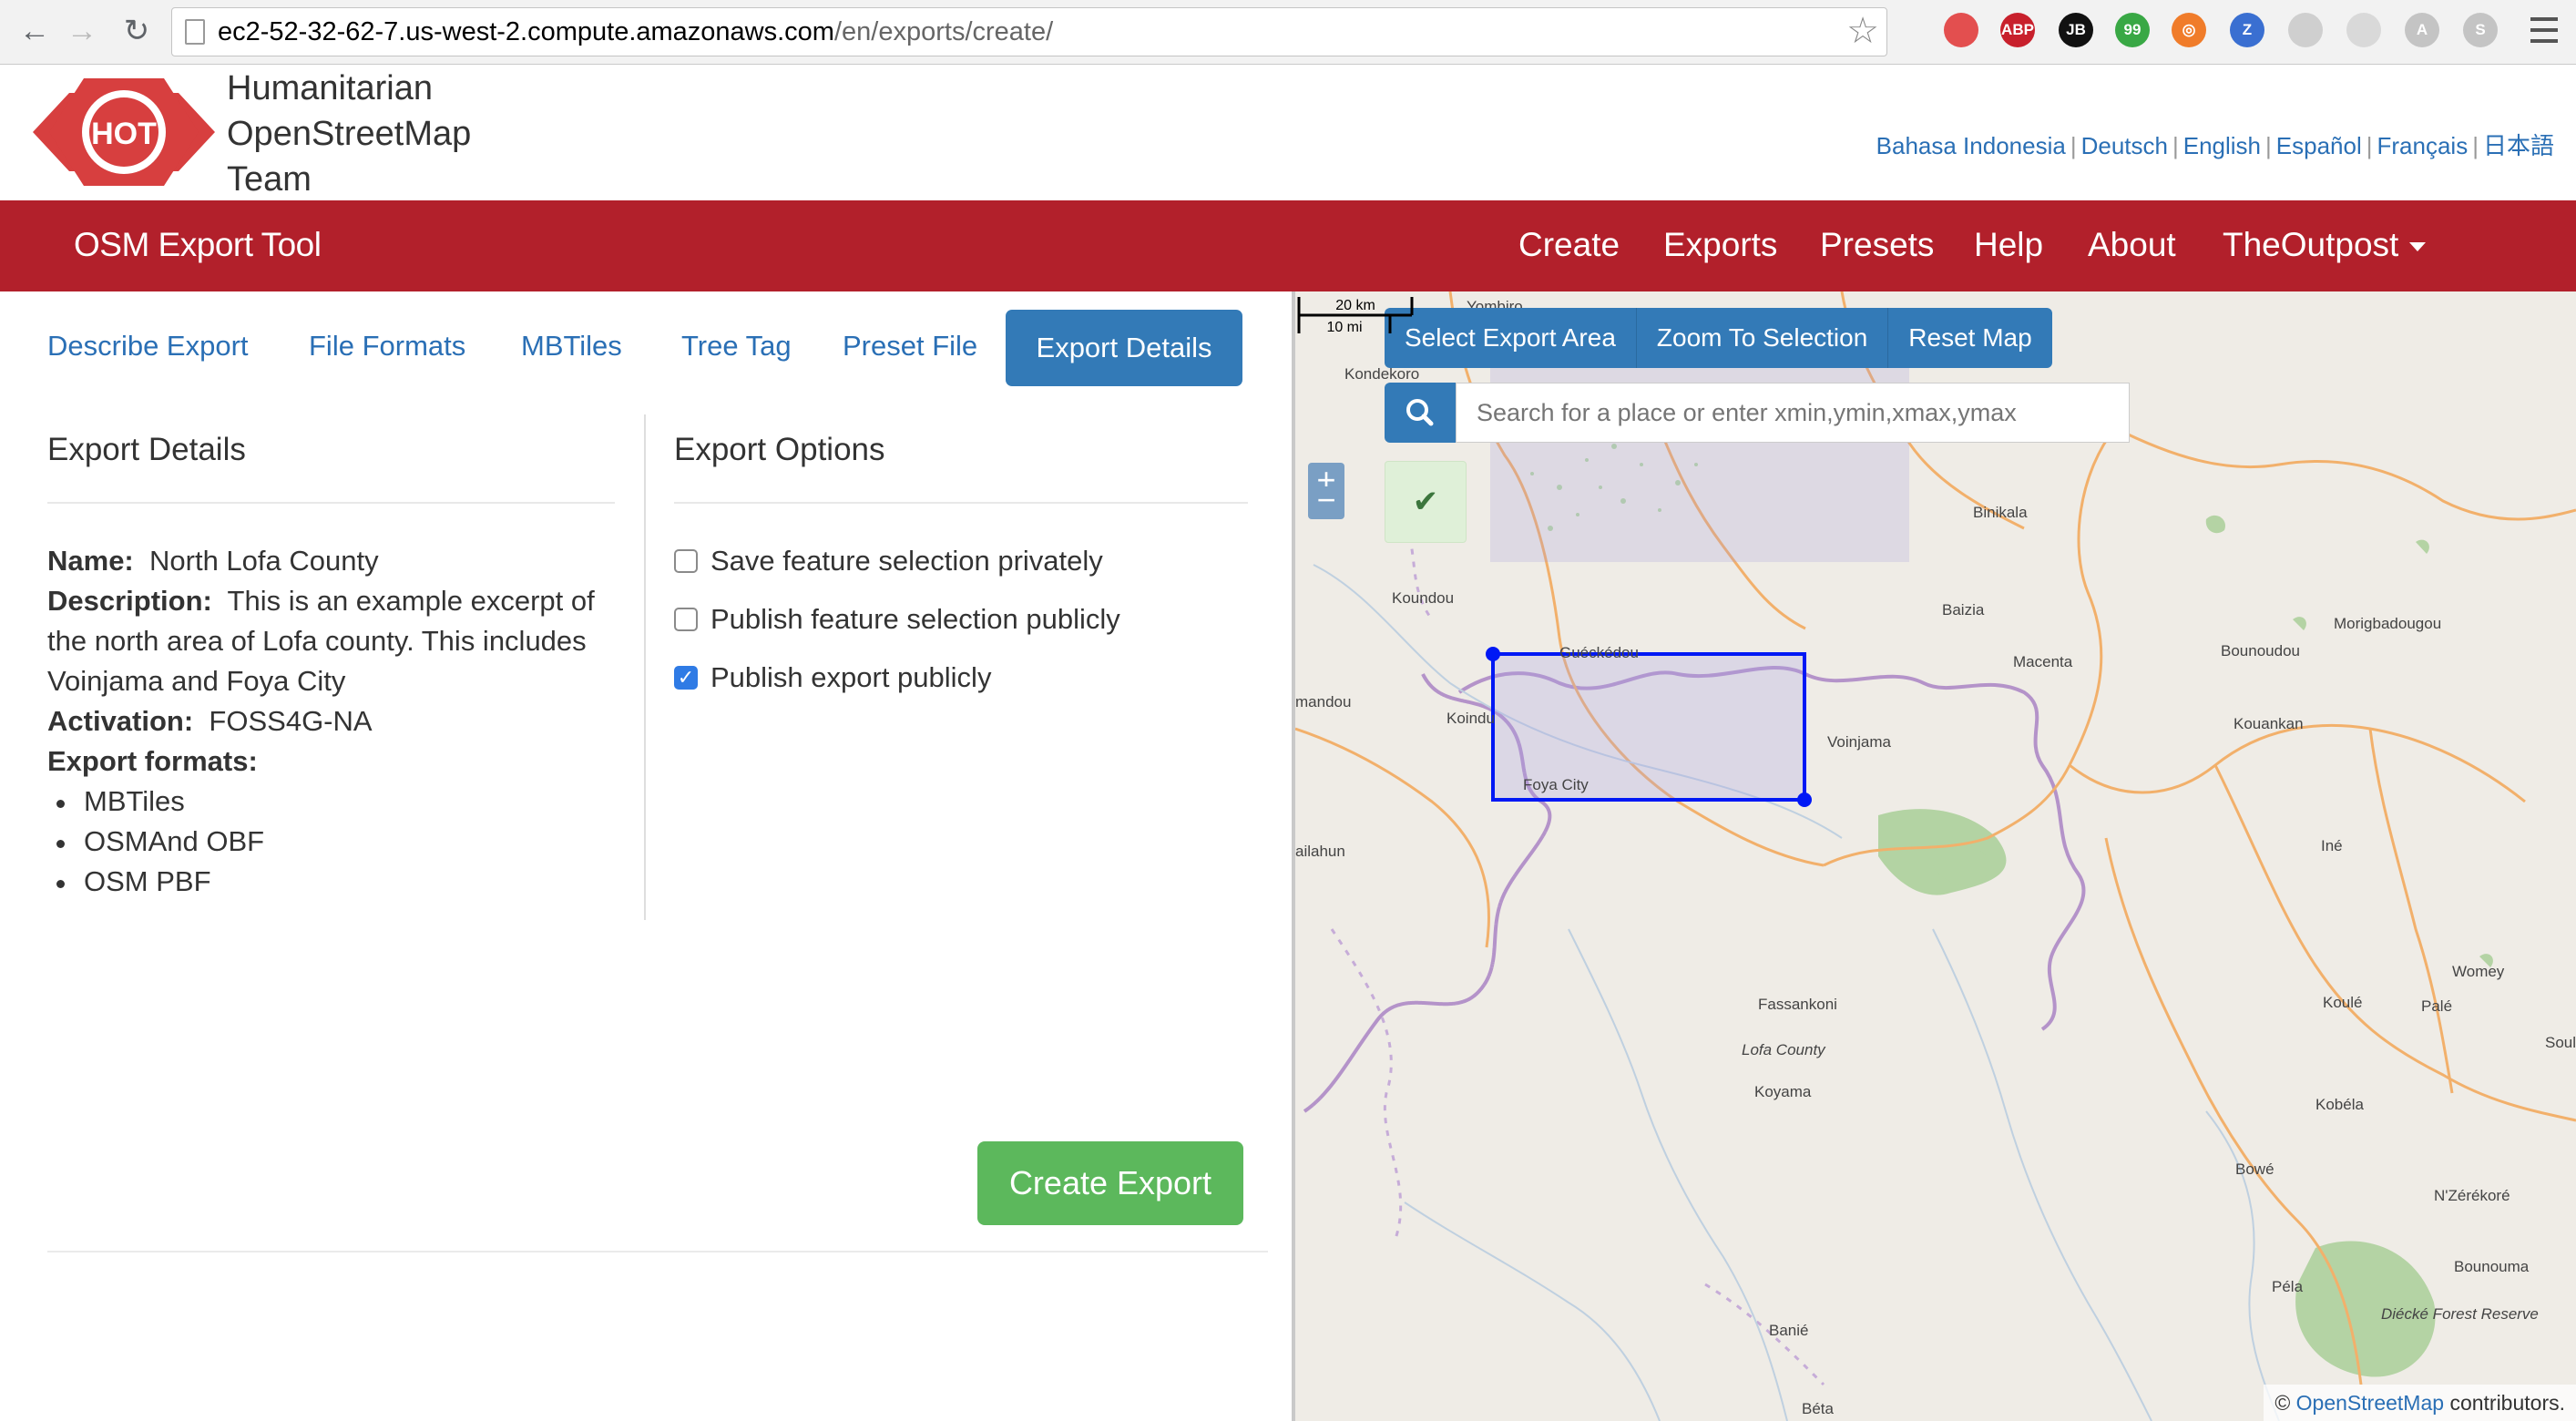  What do you see at coordinates (1788, 1330) in the screenshot?
I see `map-place-label: Banié` at bounding box center [1788, 1330].